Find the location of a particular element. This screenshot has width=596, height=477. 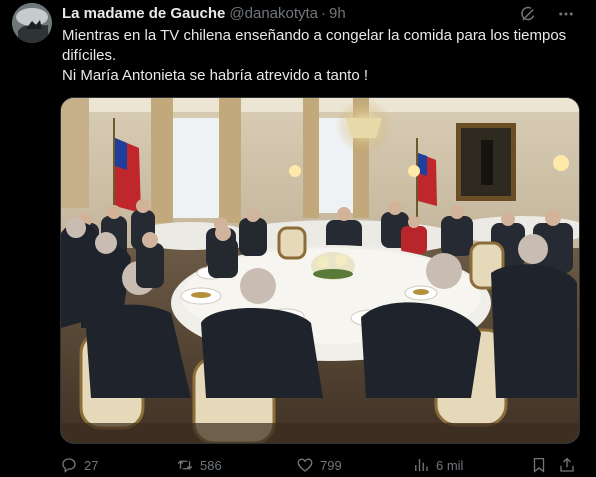

more-icon is located at coordinates (566, 14).